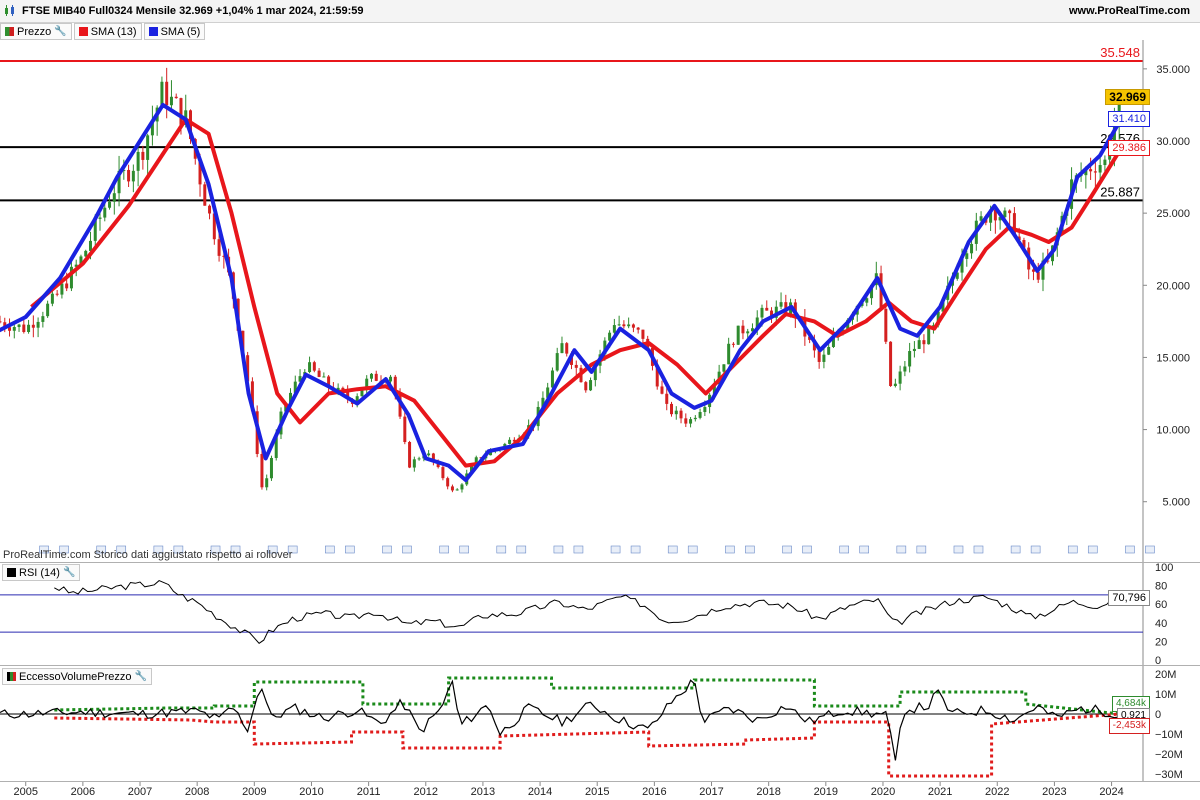 The height and width of the screenshot is (800, 1200). I want to click on upper-band-line, so click(587, 696).